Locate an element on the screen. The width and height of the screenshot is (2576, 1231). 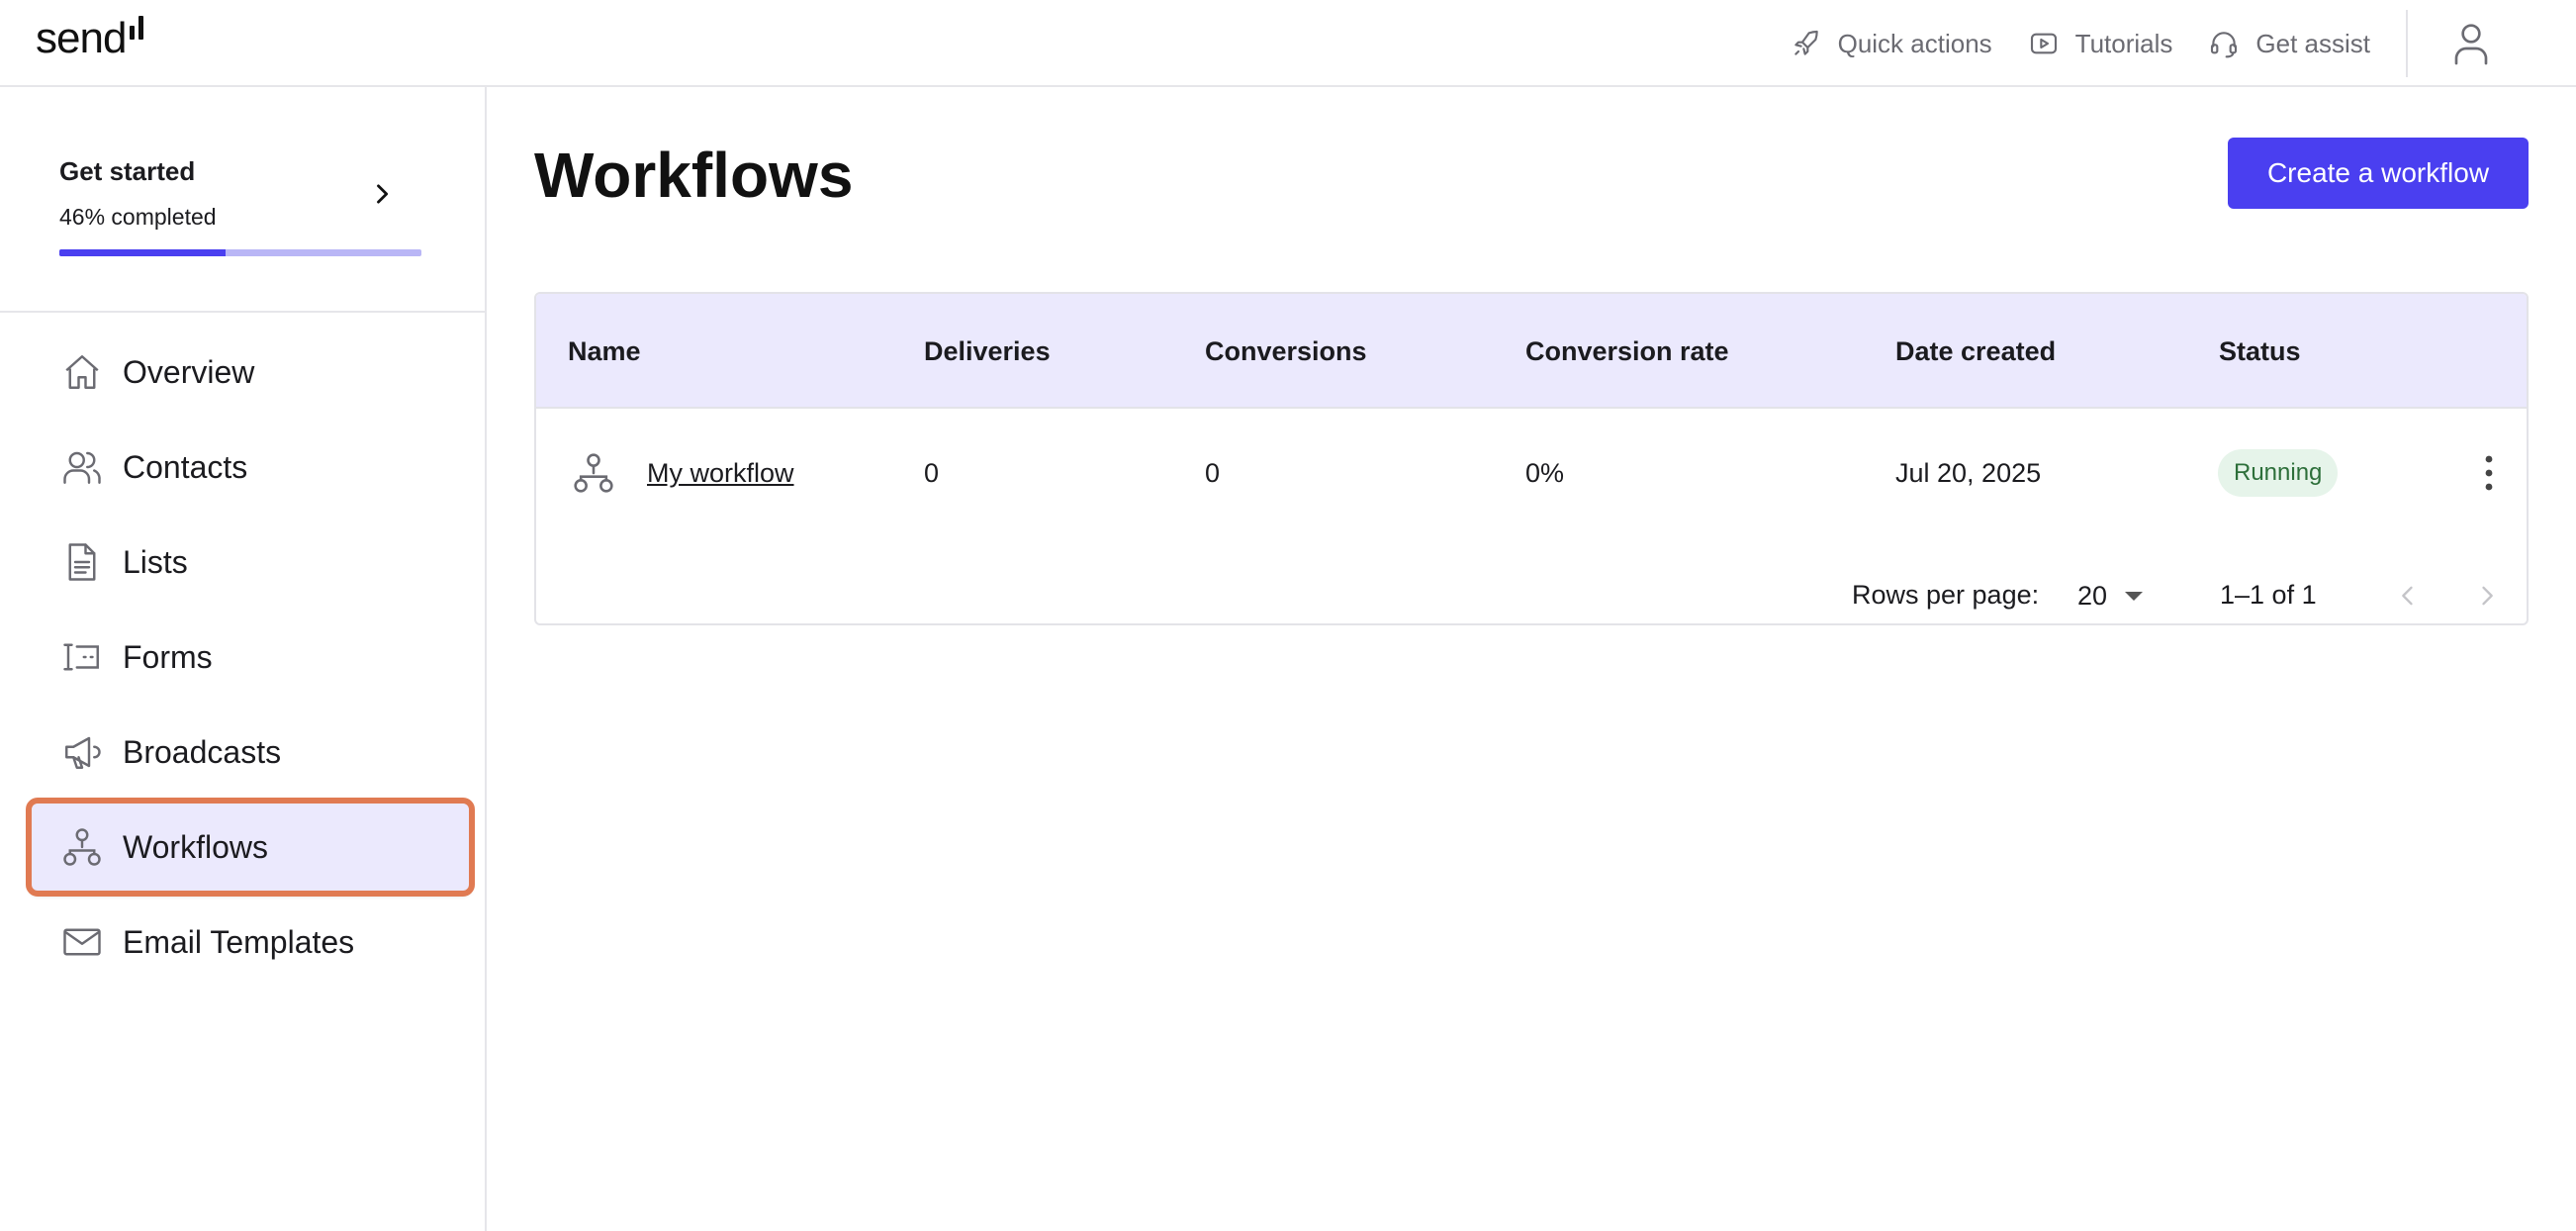
date-created-cell: Jul 20, 2025 is located at coordinates (1969, 473).